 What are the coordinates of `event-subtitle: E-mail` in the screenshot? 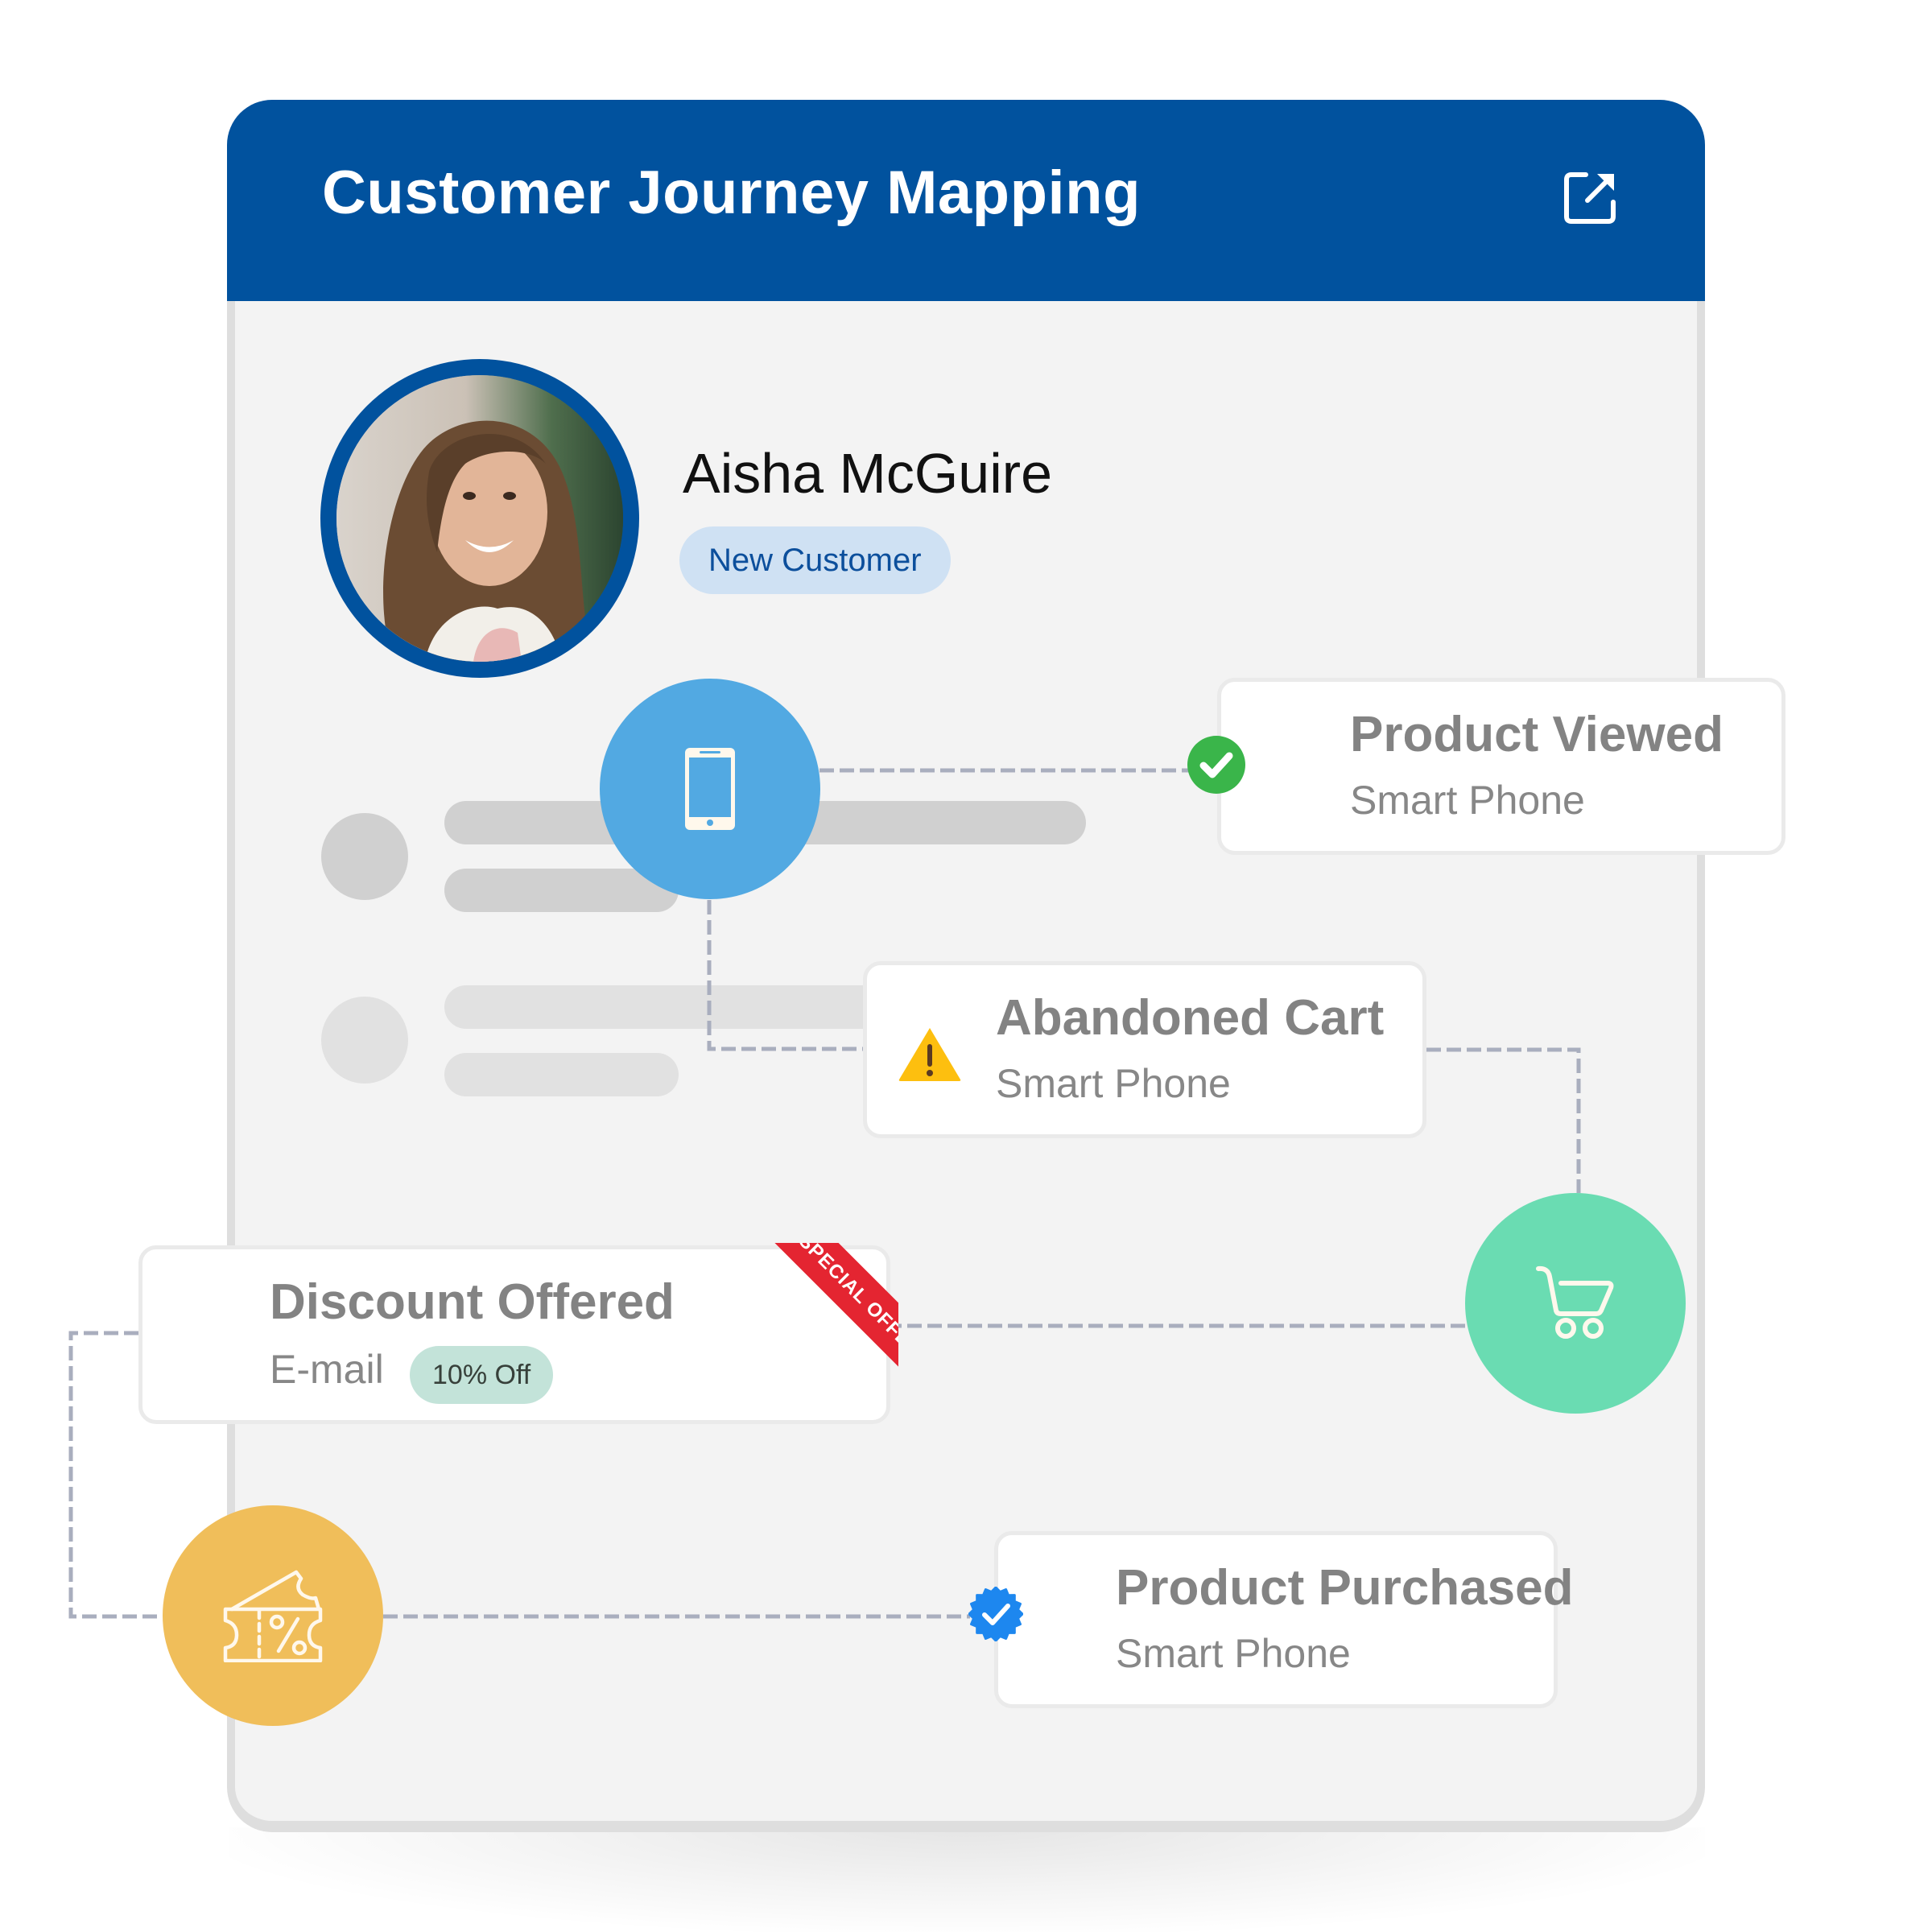 It's located at (327, 1369).